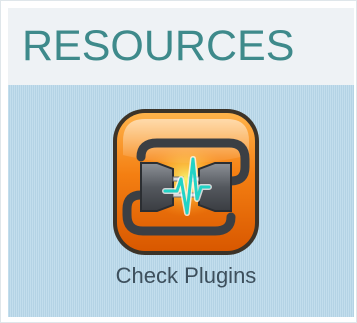  I want to click on check-plugins-label: Check Plugins, so click(186, 276).